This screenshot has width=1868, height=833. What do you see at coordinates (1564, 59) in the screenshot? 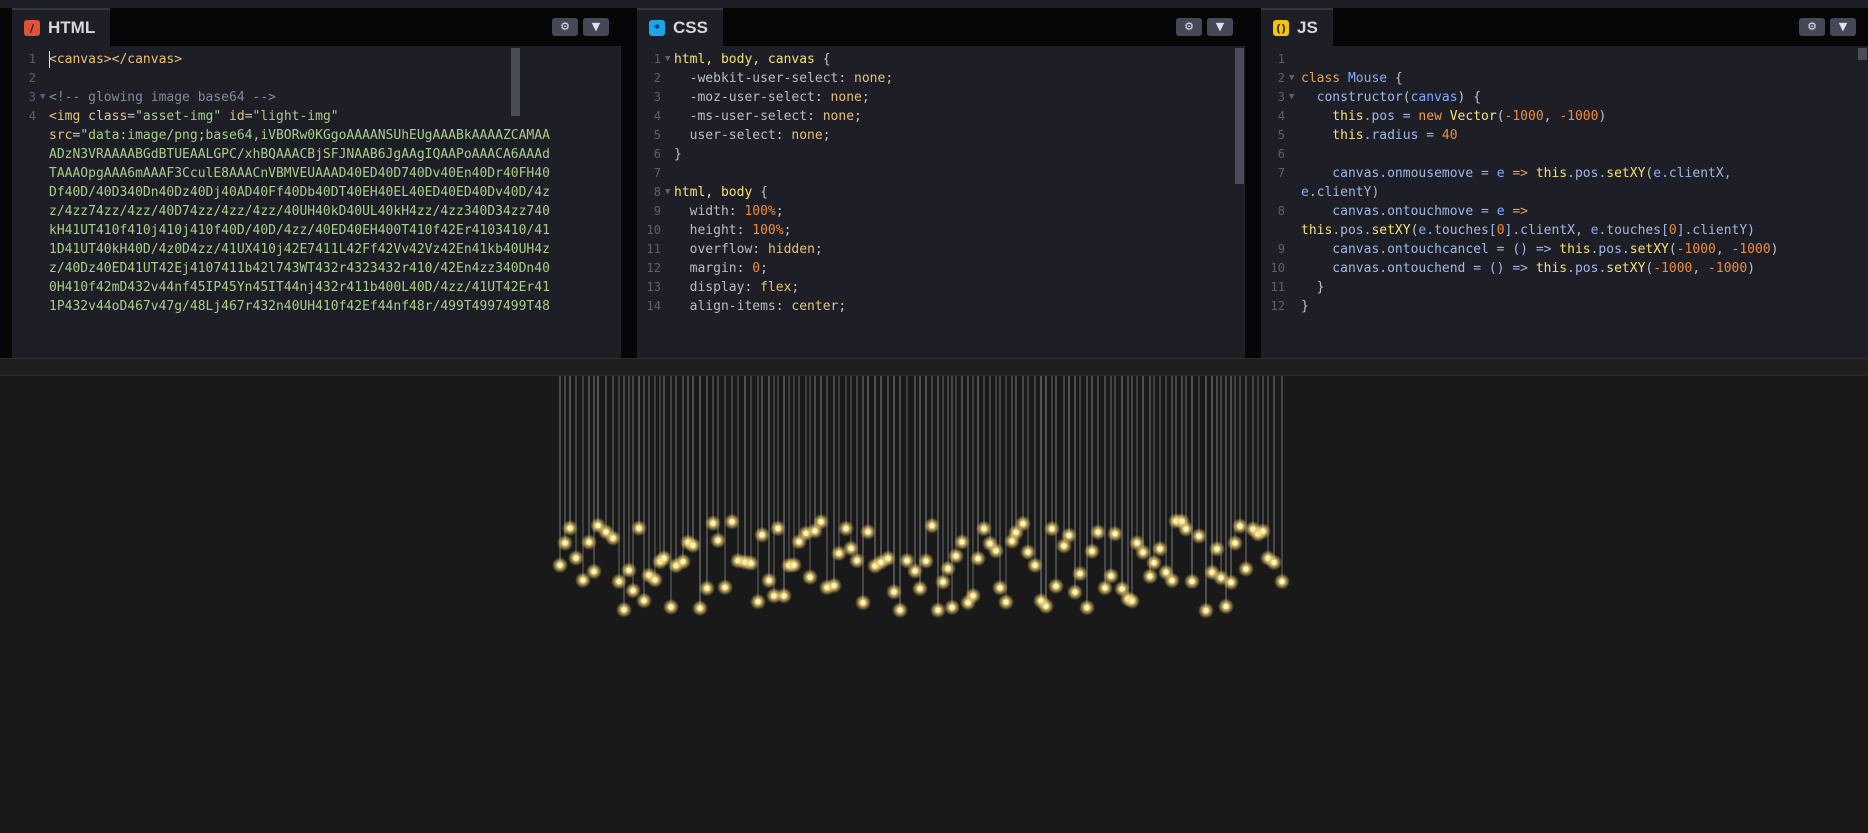
I see `code-line: 1` at bounding box center [1564, 59].